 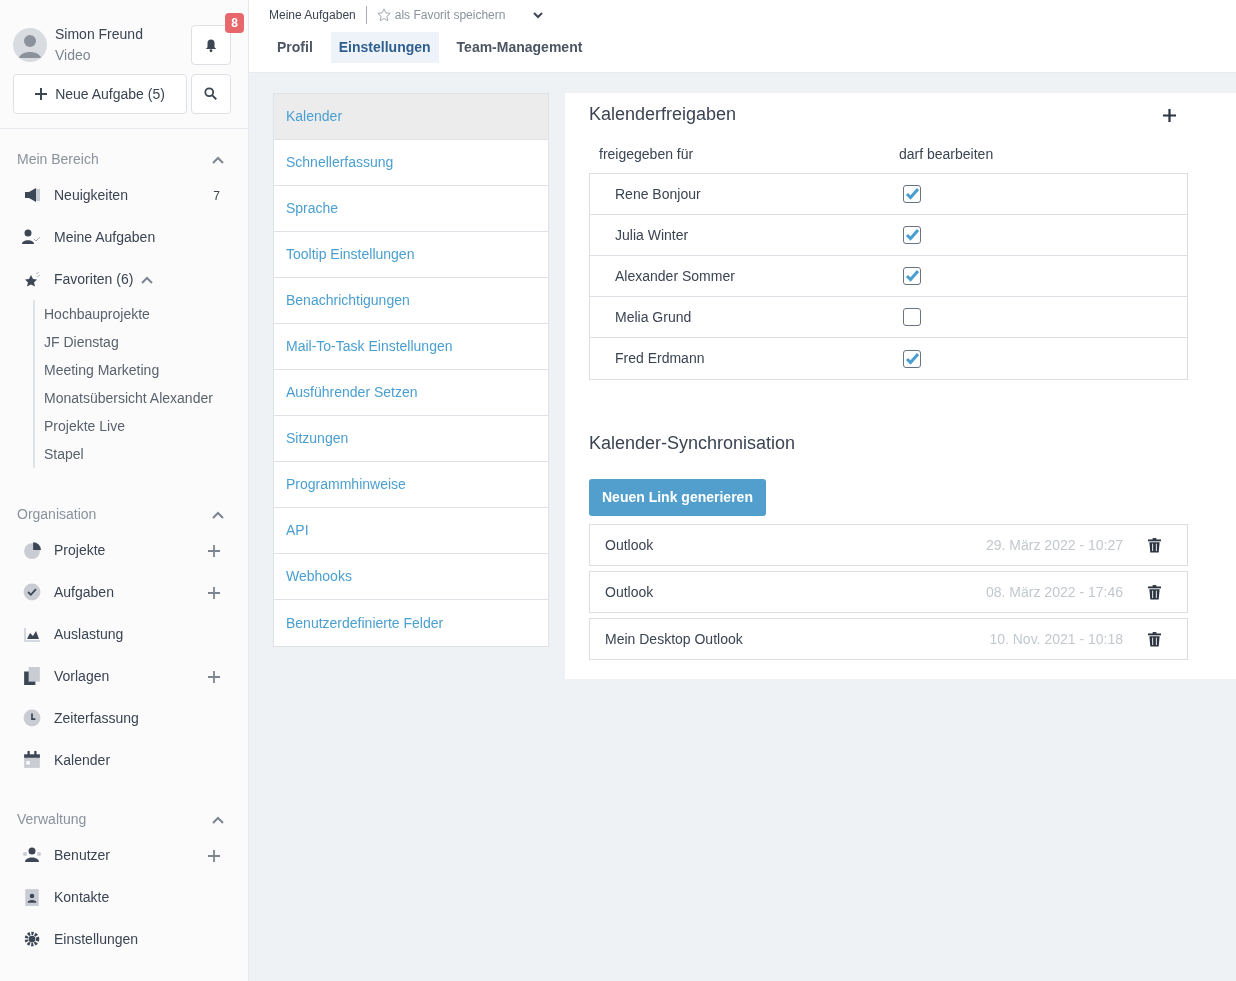 What do you see at coordinates (216, 195) in the screenshot?
I see `item-count: 7` at bounding box center [216, 195].